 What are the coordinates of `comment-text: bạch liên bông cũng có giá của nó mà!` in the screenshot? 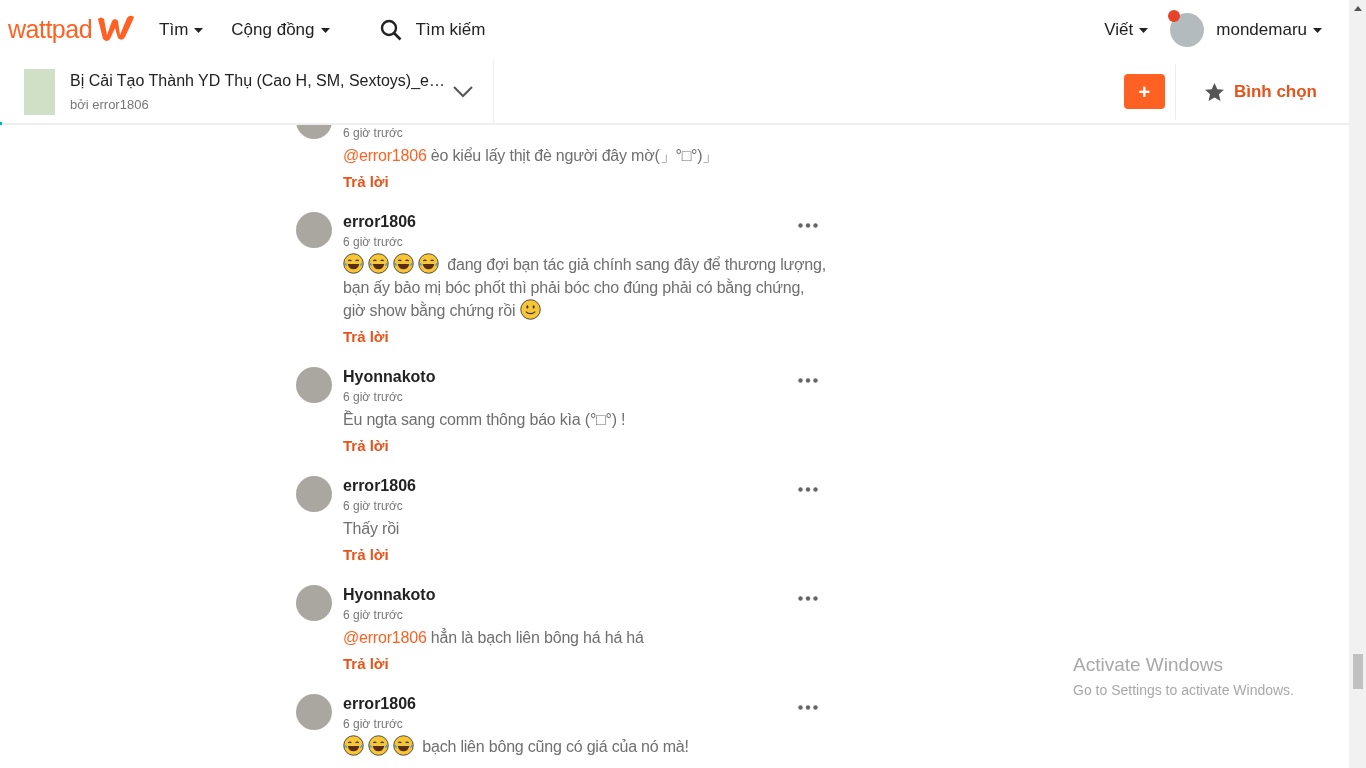 It's located at (586, 746).